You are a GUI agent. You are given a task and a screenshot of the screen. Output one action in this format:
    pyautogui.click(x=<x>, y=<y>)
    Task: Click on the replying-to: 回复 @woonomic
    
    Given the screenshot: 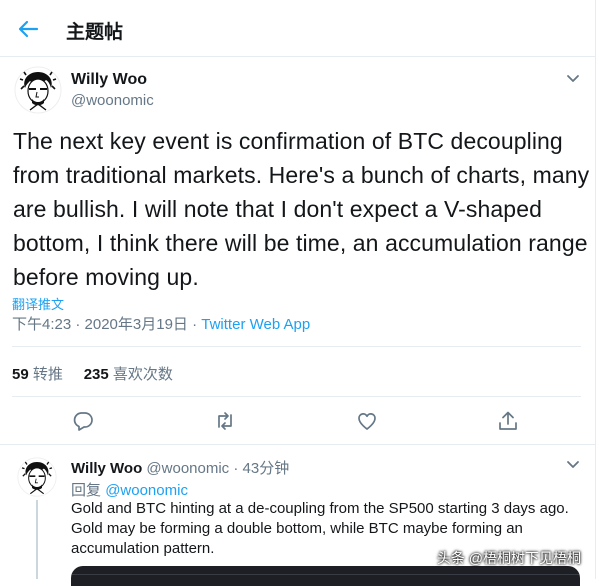 What is the action you would take?
    pyautogui.click(x=129, y=489)
    